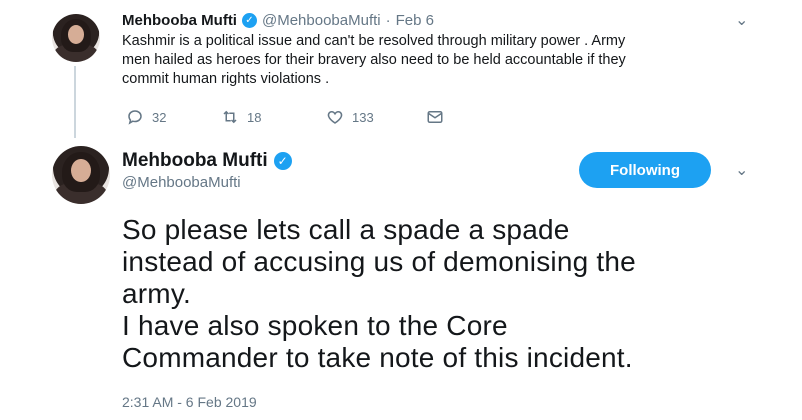  I want to click on tweet-header: Mehbooba Mufti ✓ @MehboobaMufti · Feb 6, so click(278, 20).